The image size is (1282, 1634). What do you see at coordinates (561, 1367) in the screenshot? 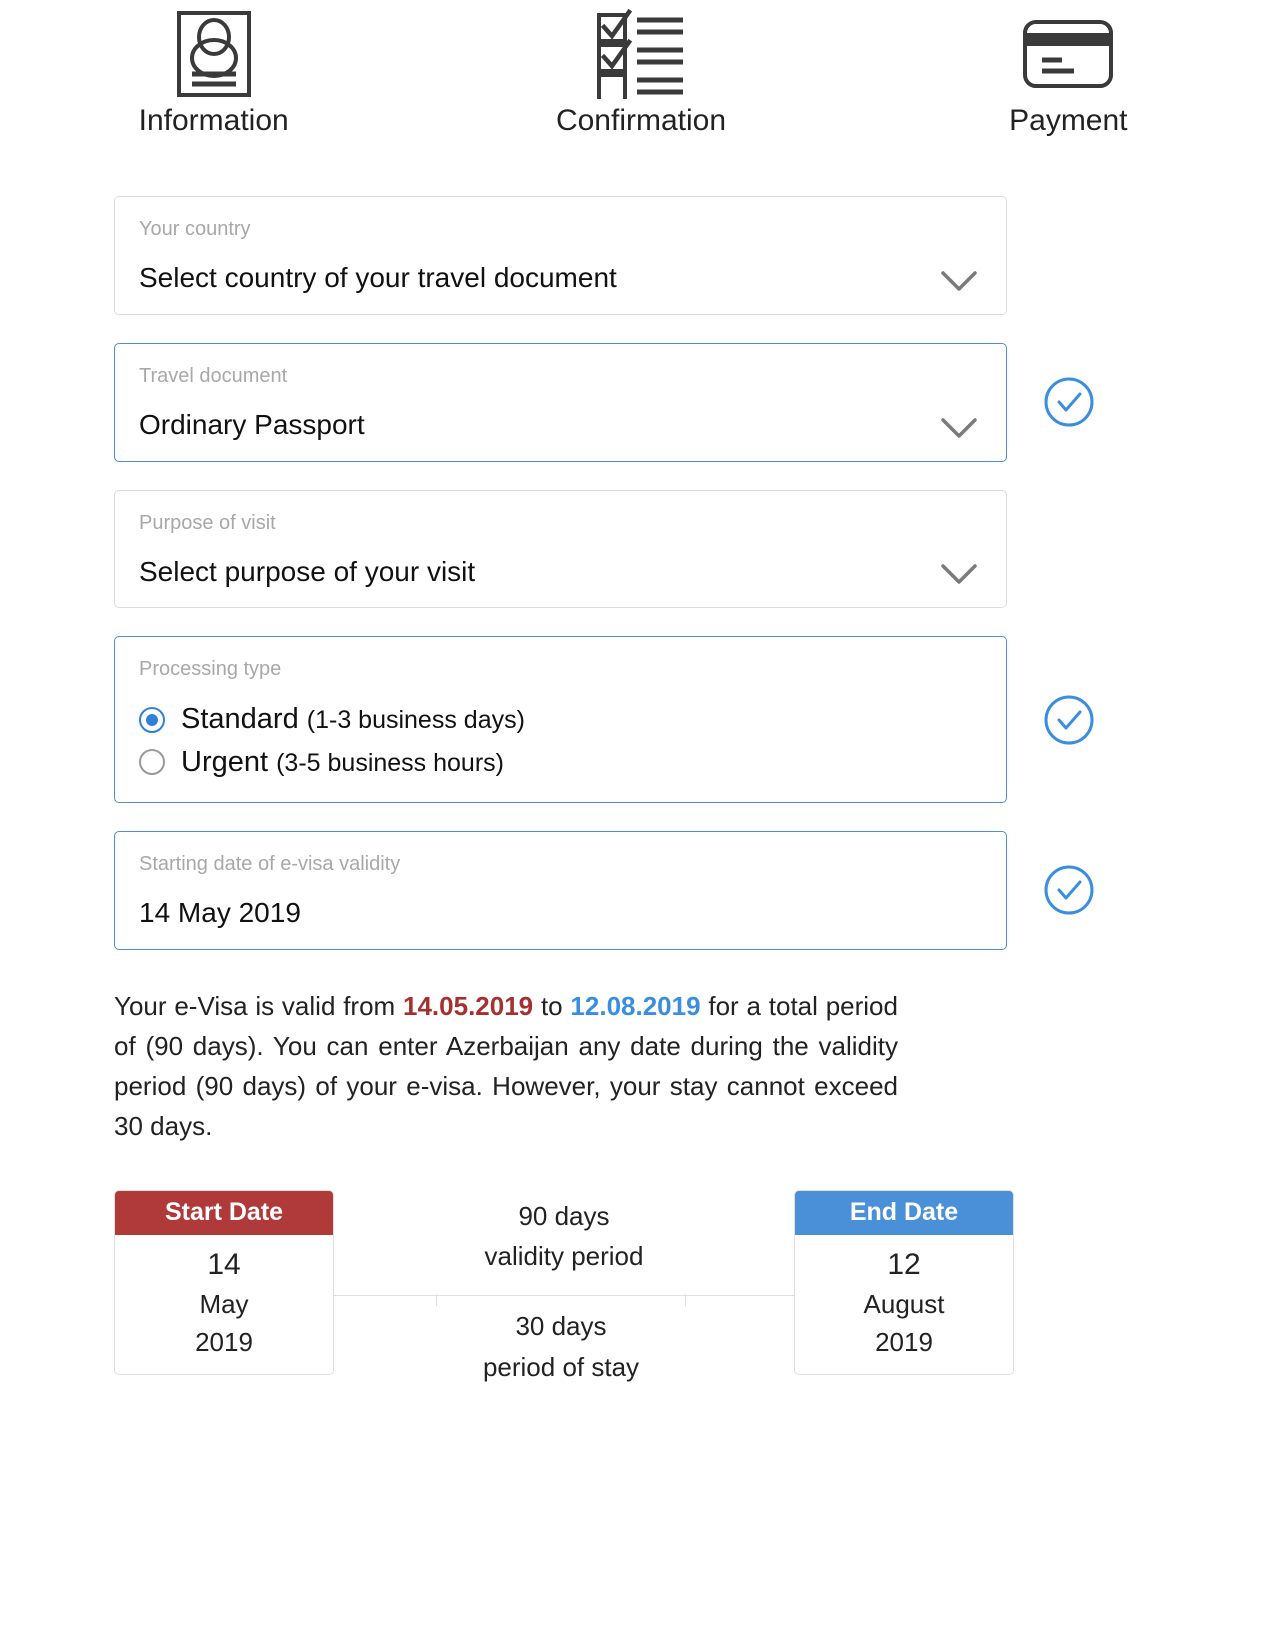
I see `stay-period-label: period of stay` at bounding box center [561, 1367].